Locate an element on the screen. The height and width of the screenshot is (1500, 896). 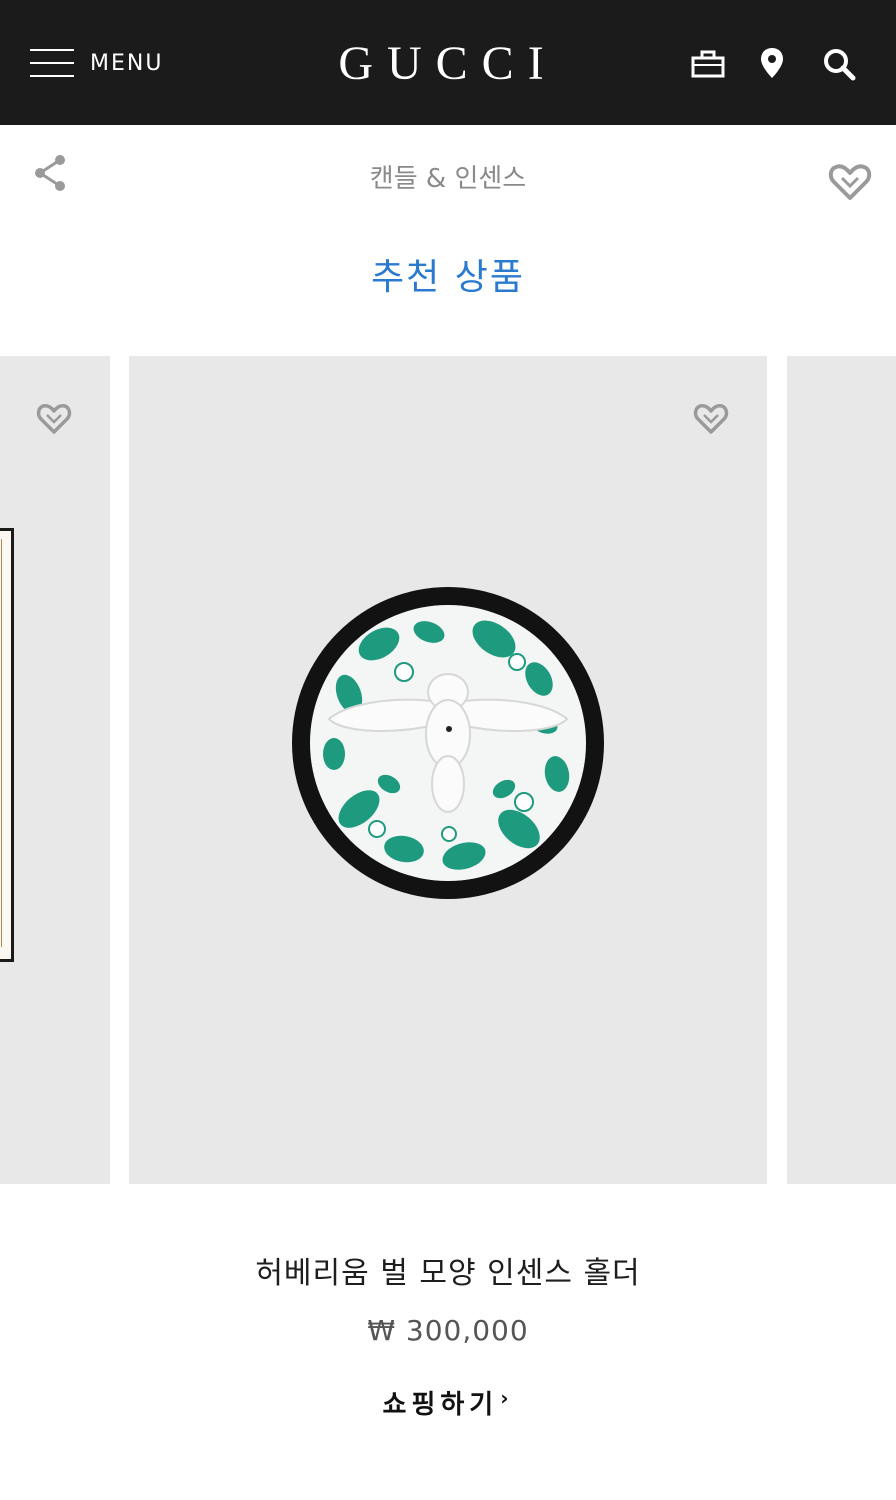
product-name: 허베리움 벌 모양 인센스 홀더 is located at coordinates (448, 1270).